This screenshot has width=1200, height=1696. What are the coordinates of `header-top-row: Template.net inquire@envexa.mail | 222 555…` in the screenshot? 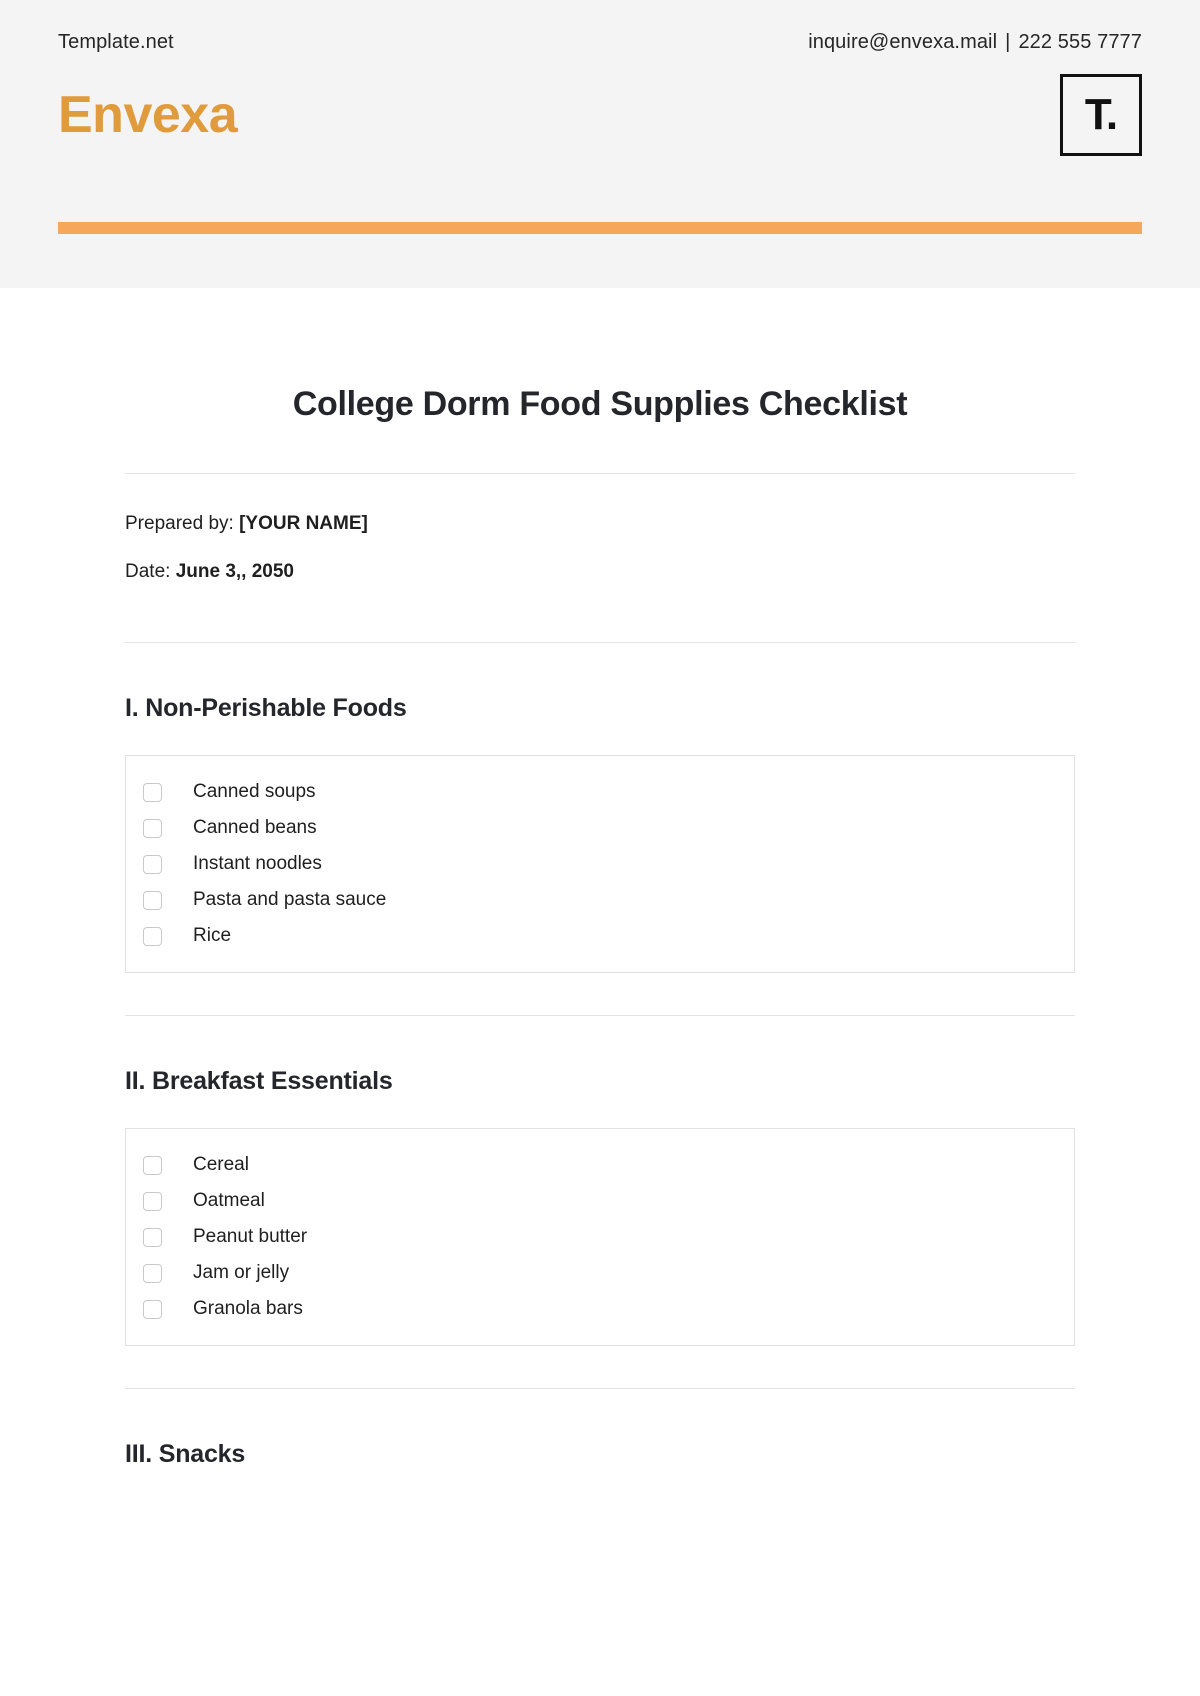 It's located at (600, 26).